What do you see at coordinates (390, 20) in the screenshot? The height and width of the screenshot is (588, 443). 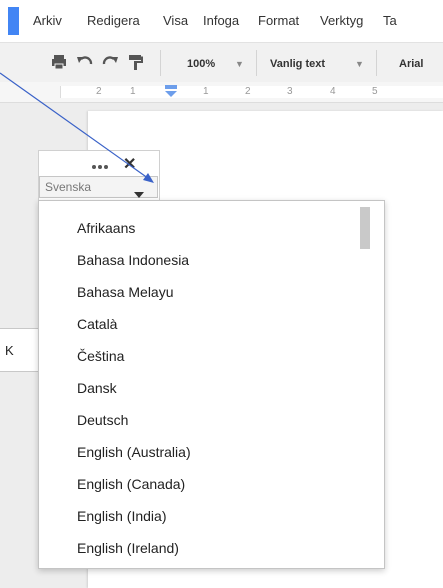 I see `menu-tabell: Ta` at bounding box center [390, 20].